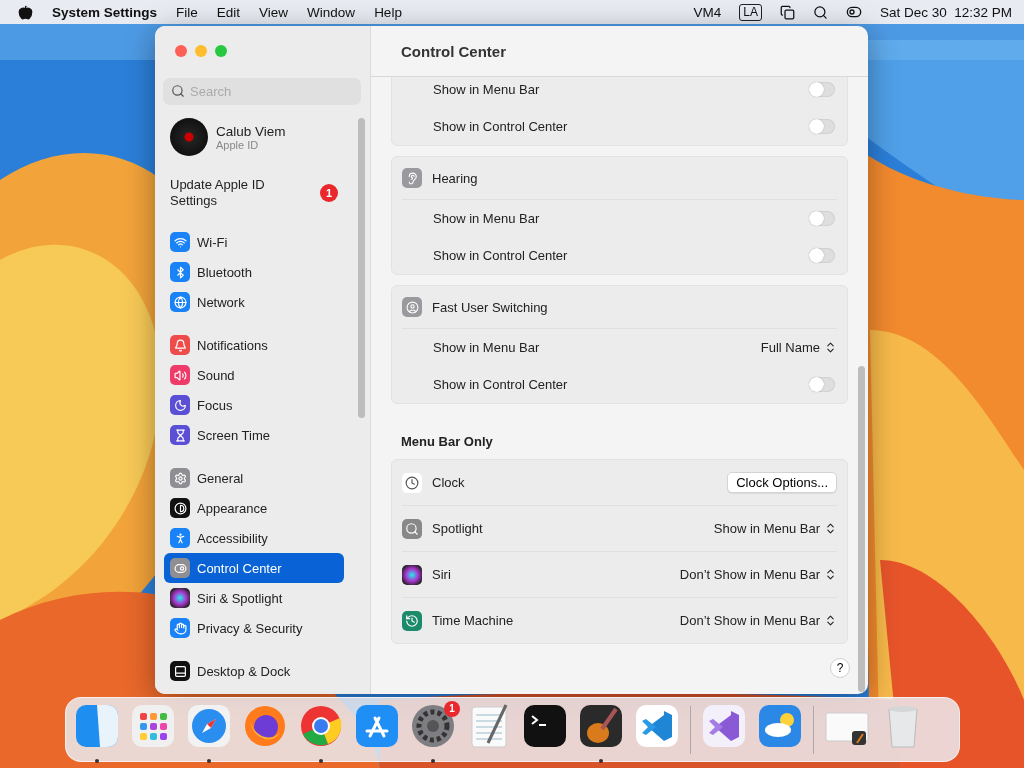 Image resolution: width=1024 pixels, height=768 pixels. Describe the element at coordinates (251, 131) in the screenshot. I see `account-name: Calub Viem` at that location.